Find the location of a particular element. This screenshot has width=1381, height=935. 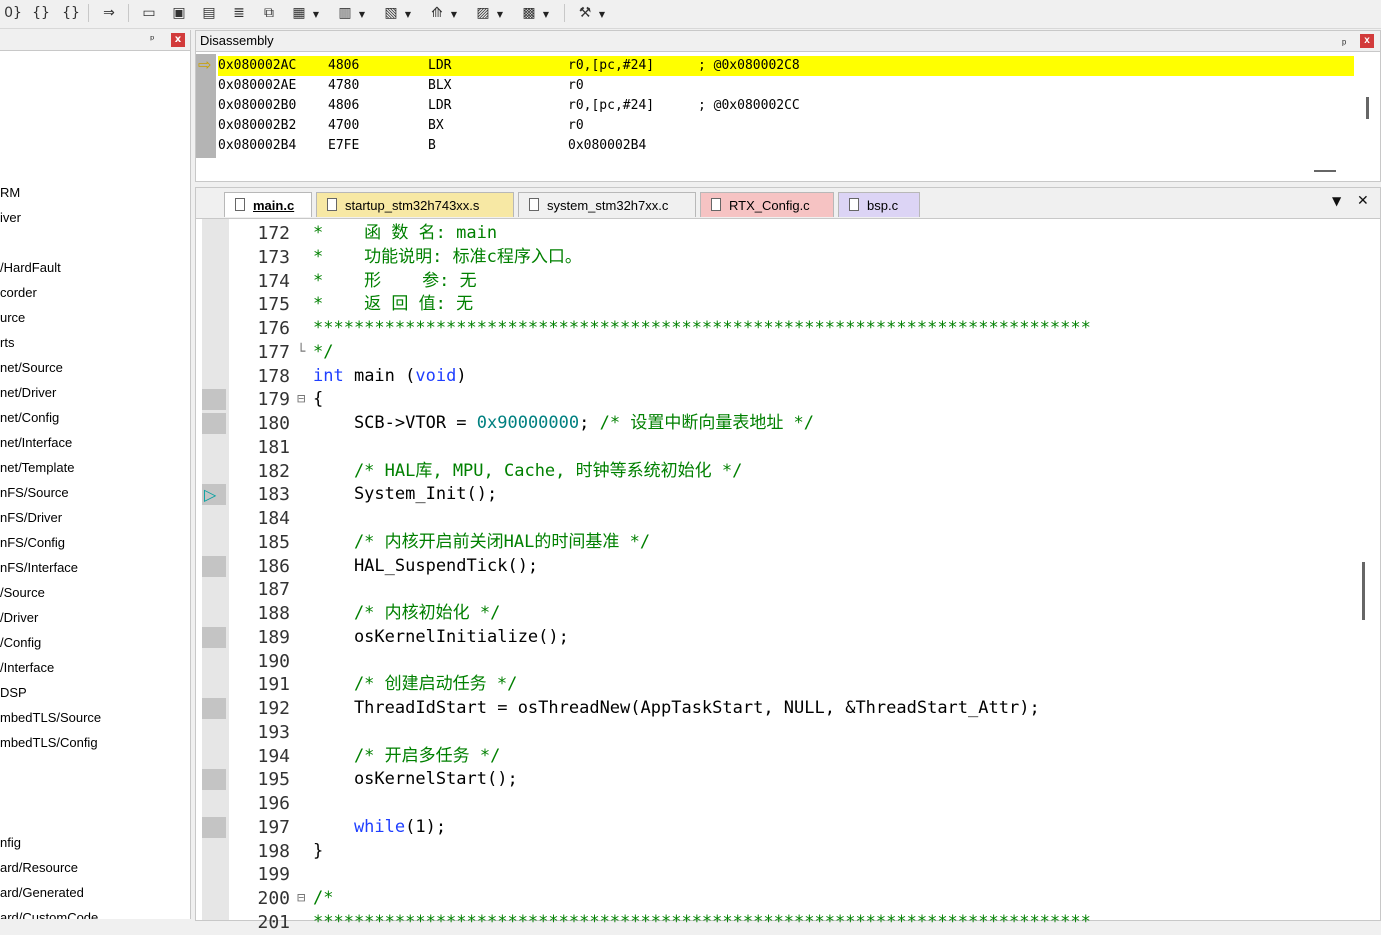

disassembly-window-icon: ▣ is located at coordinates (179, 13).